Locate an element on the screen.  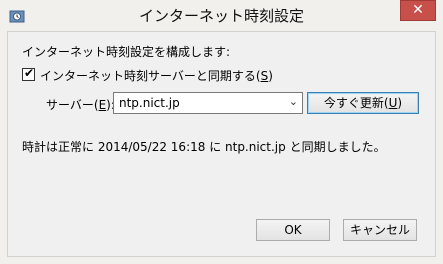
title-bar: インターネット時刻設定 ✕ is located at coordinates (221, 16).